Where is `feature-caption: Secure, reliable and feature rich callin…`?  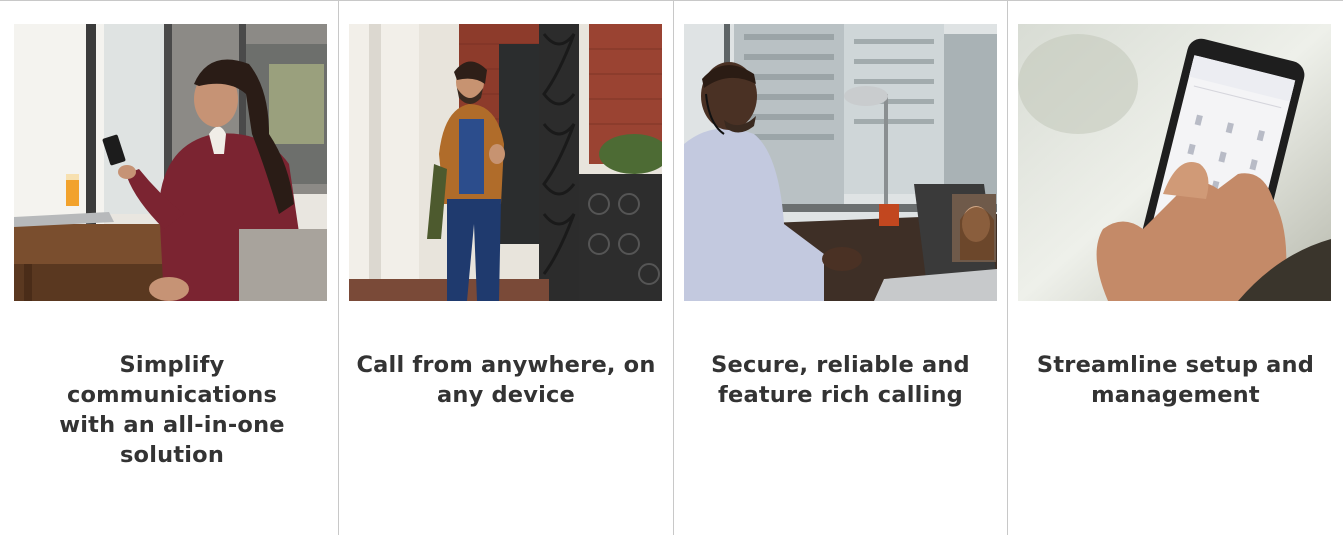
feature-caption: Secure, reliable and feature rich callin… is located at coordinates (840, 380).